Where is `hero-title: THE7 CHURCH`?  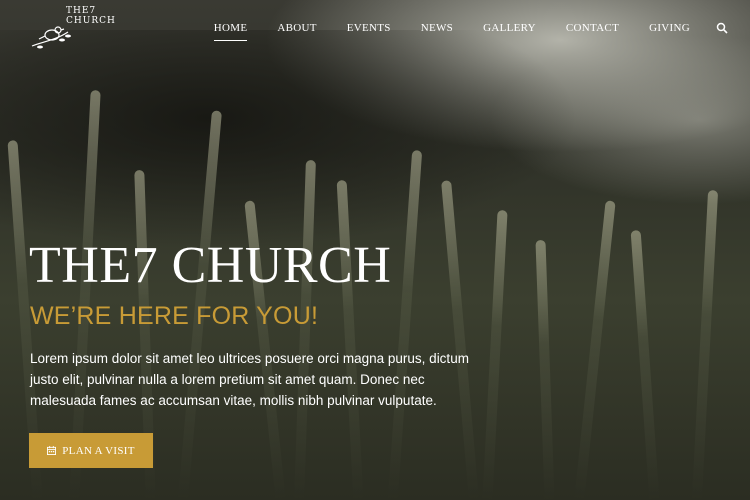
hero-title: THE7 CHURCH is located at coordinates (210, 265).